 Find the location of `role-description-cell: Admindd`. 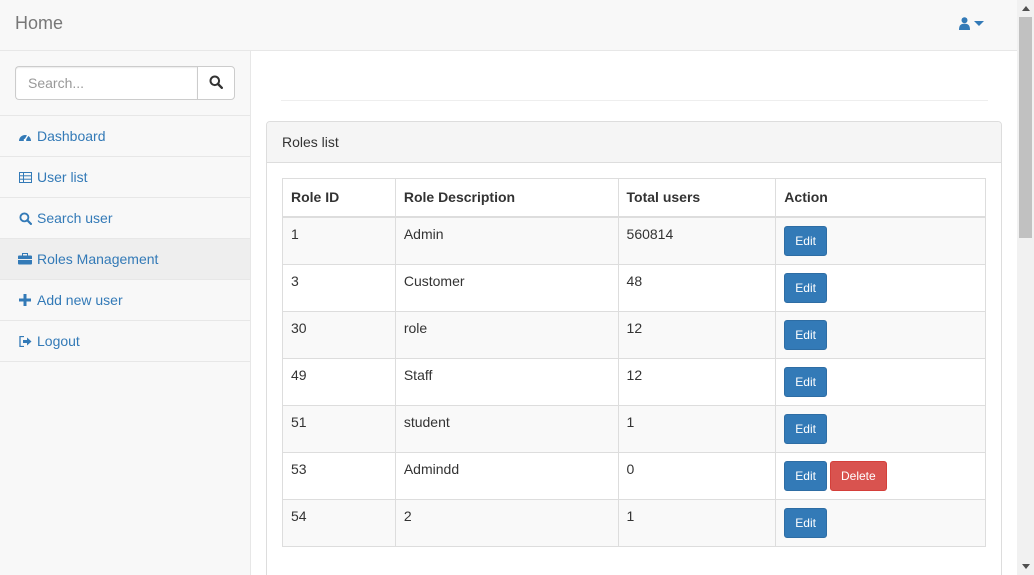

role-description-cell: Admindd is located at coordinates (506, 475).